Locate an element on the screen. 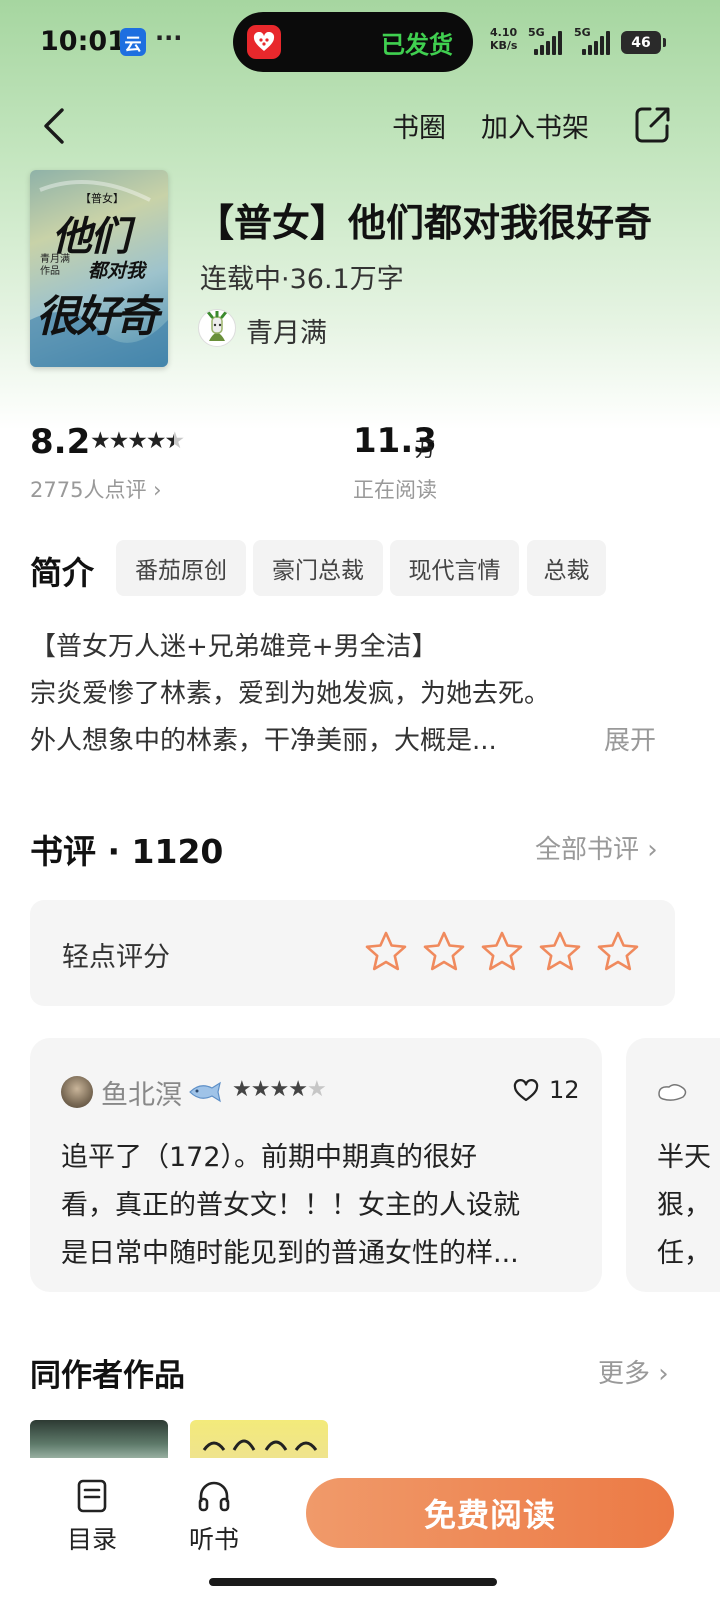  review-text-line: 看，真正的普女文！！！女主的人设就 is located at coordinates (290, 1205).